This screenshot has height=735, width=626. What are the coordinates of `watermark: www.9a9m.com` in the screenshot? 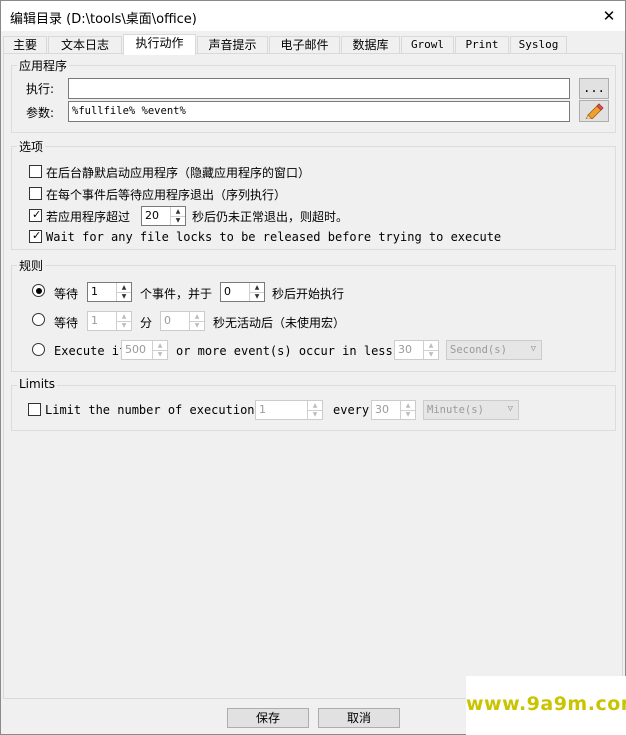 It's located at (546, 705).